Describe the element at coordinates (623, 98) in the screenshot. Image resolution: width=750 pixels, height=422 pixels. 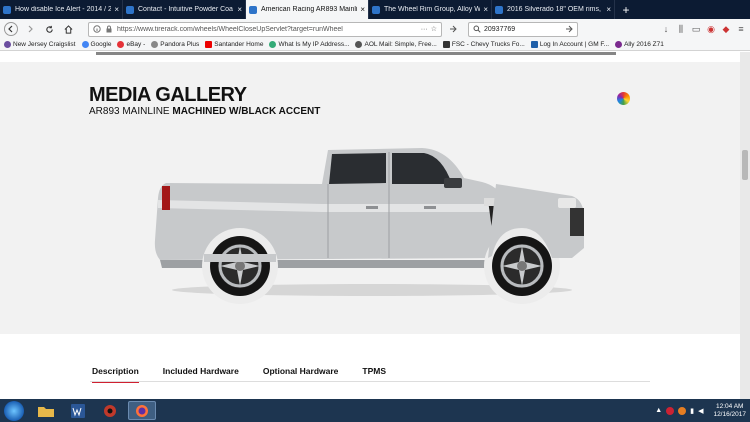
I see `color-wheel-icon` at that location.